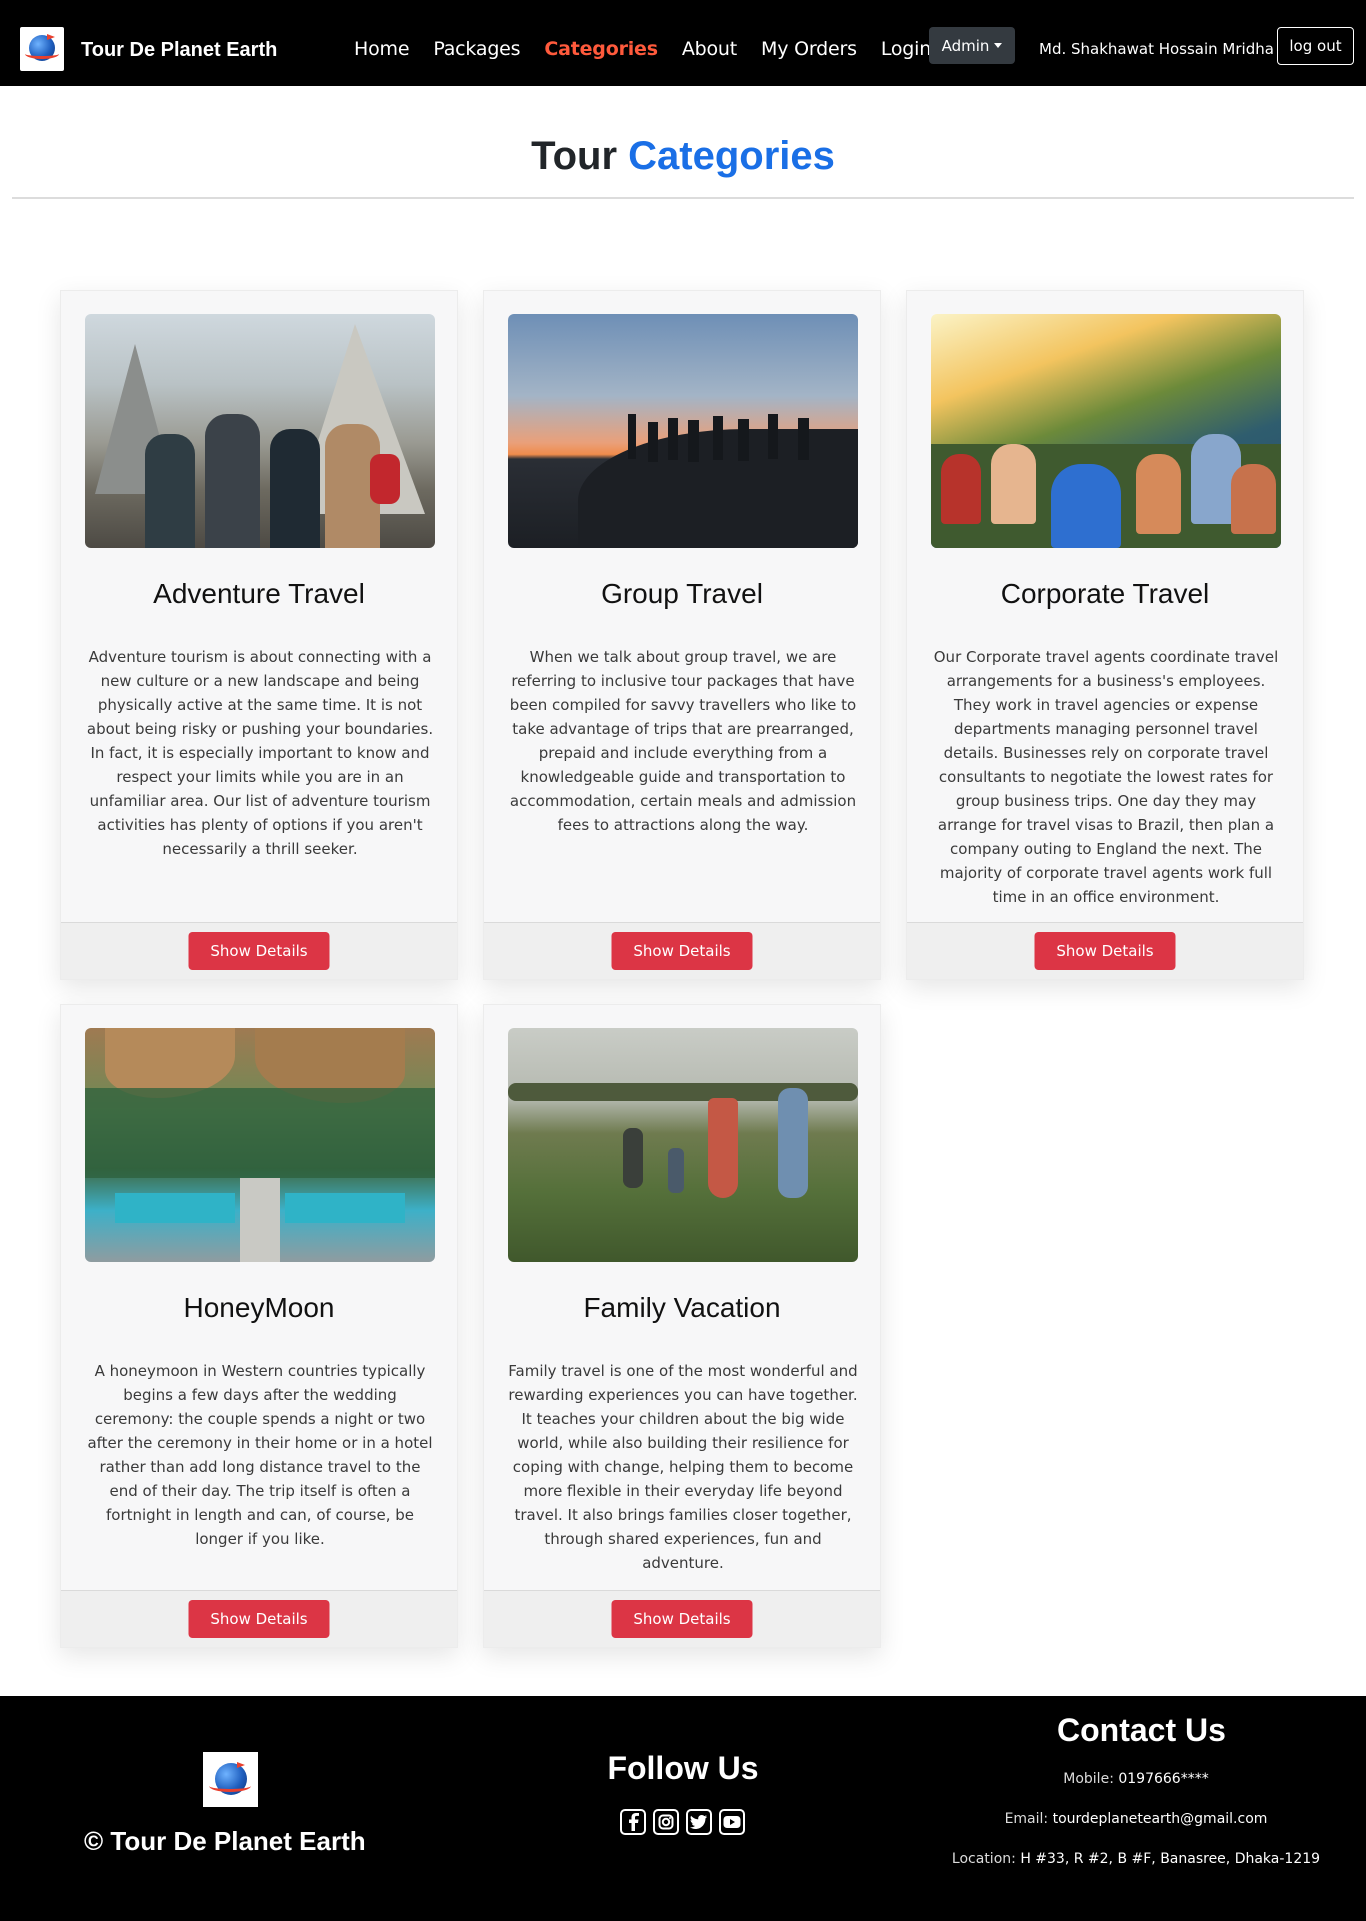 This screenshot has width=1366, height=1921. What do you see at coordinates (601, 49) in the screenshot?
I see `nav-link-categories: Categories` at bounding box center [601, 49].